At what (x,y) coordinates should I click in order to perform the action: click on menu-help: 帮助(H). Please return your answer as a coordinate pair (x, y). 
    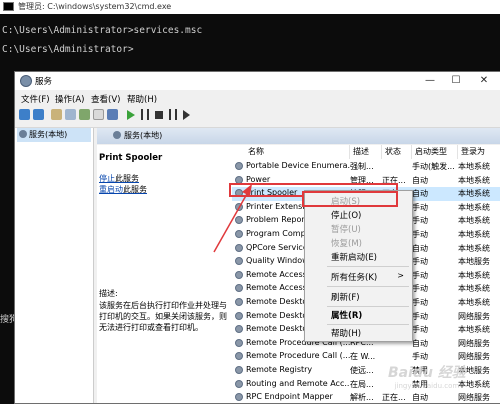
    Looking at the image, I should click on (142, 99).